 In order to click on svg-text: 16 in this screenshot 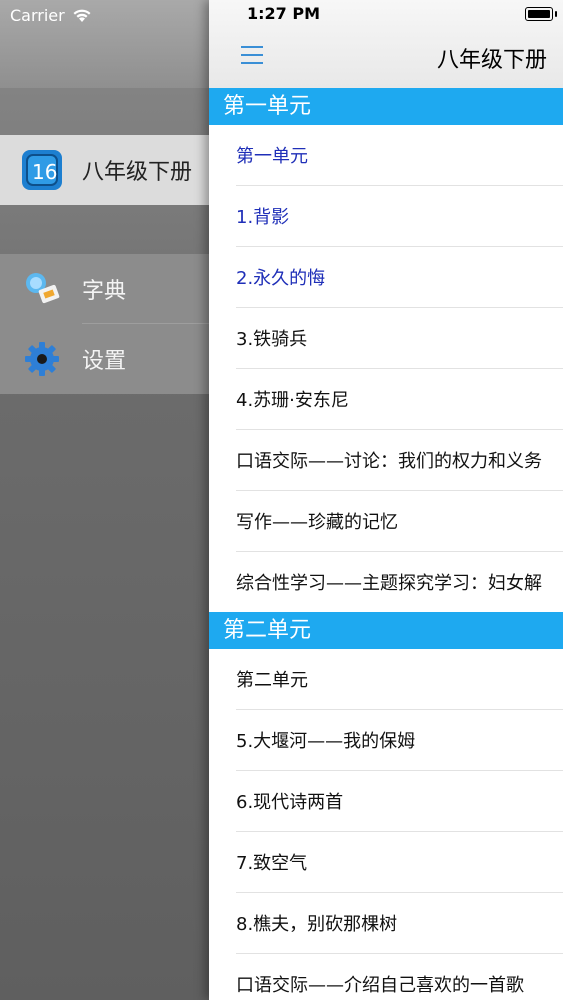, I will do `click(44, 172)`.